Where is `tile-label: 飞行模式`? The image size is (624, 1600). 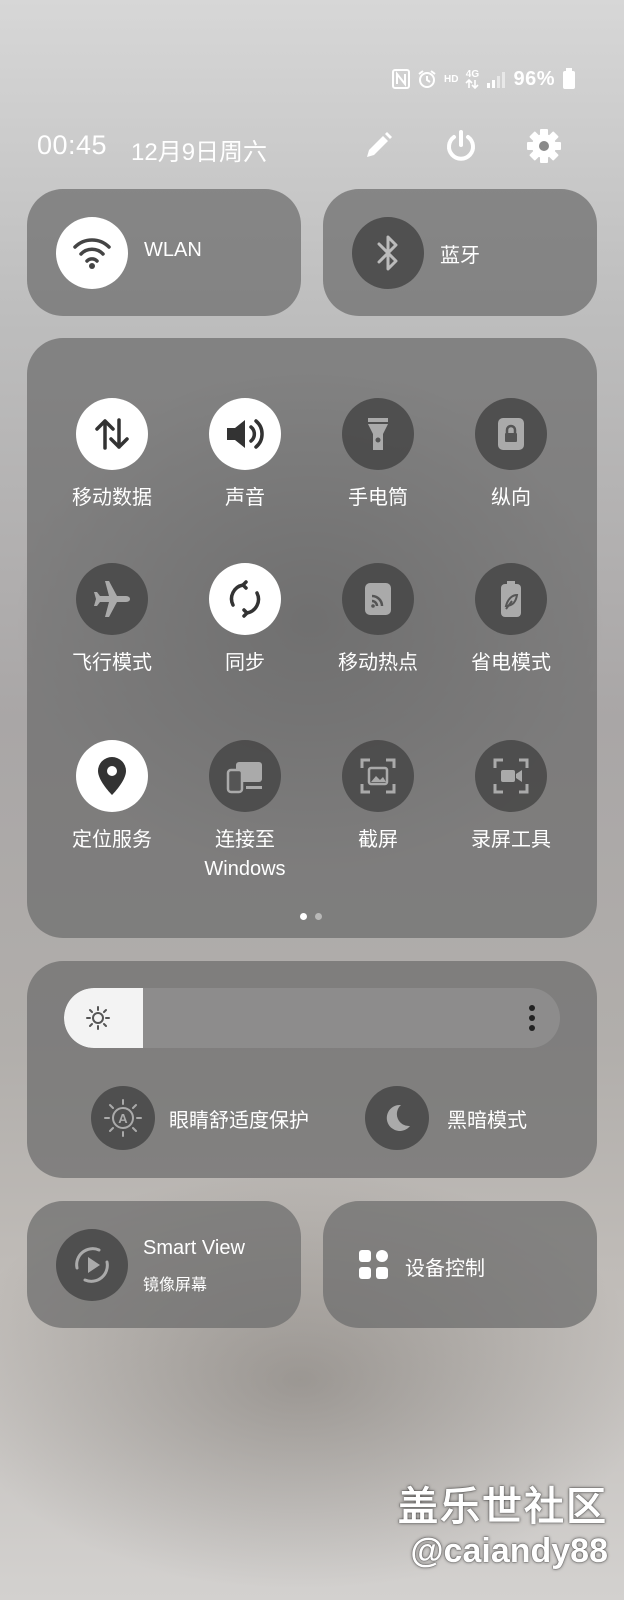
tile-label: 飞行模式 is located at coordinates (112, 663).